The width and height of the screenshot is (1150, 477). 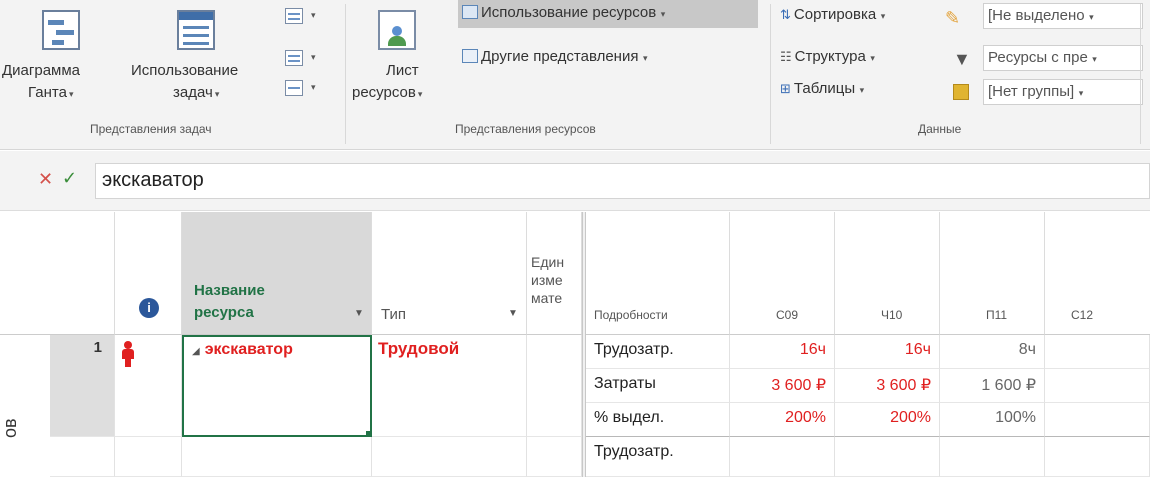 I want to click on resource-name-cell, so click(x=277, y=457).